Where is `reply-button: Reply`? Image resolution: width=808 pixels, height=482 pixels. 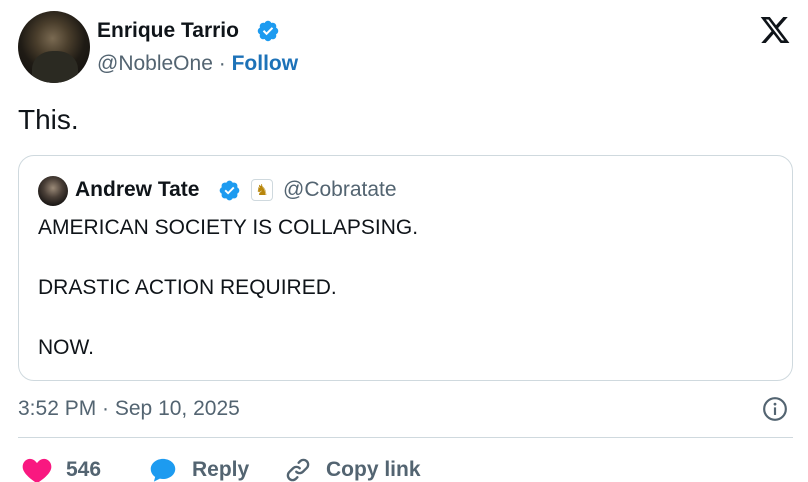
reply-button: Reply is located at coordinates (198, 468).